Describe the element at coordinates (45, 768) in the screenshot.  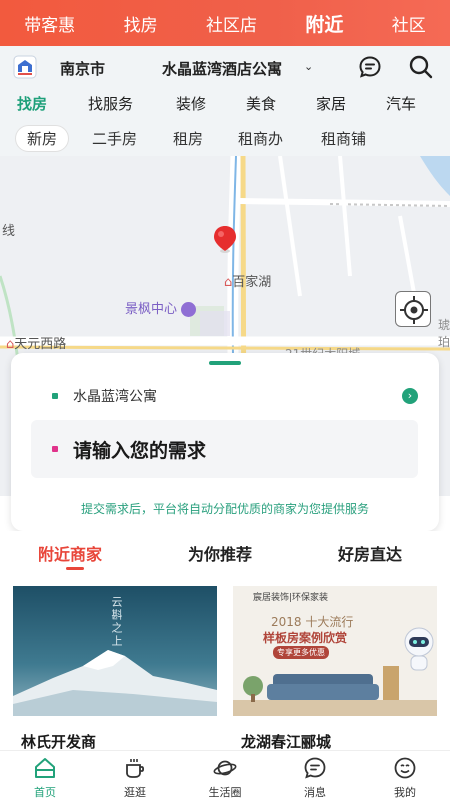
I see `home-icon` at that location.